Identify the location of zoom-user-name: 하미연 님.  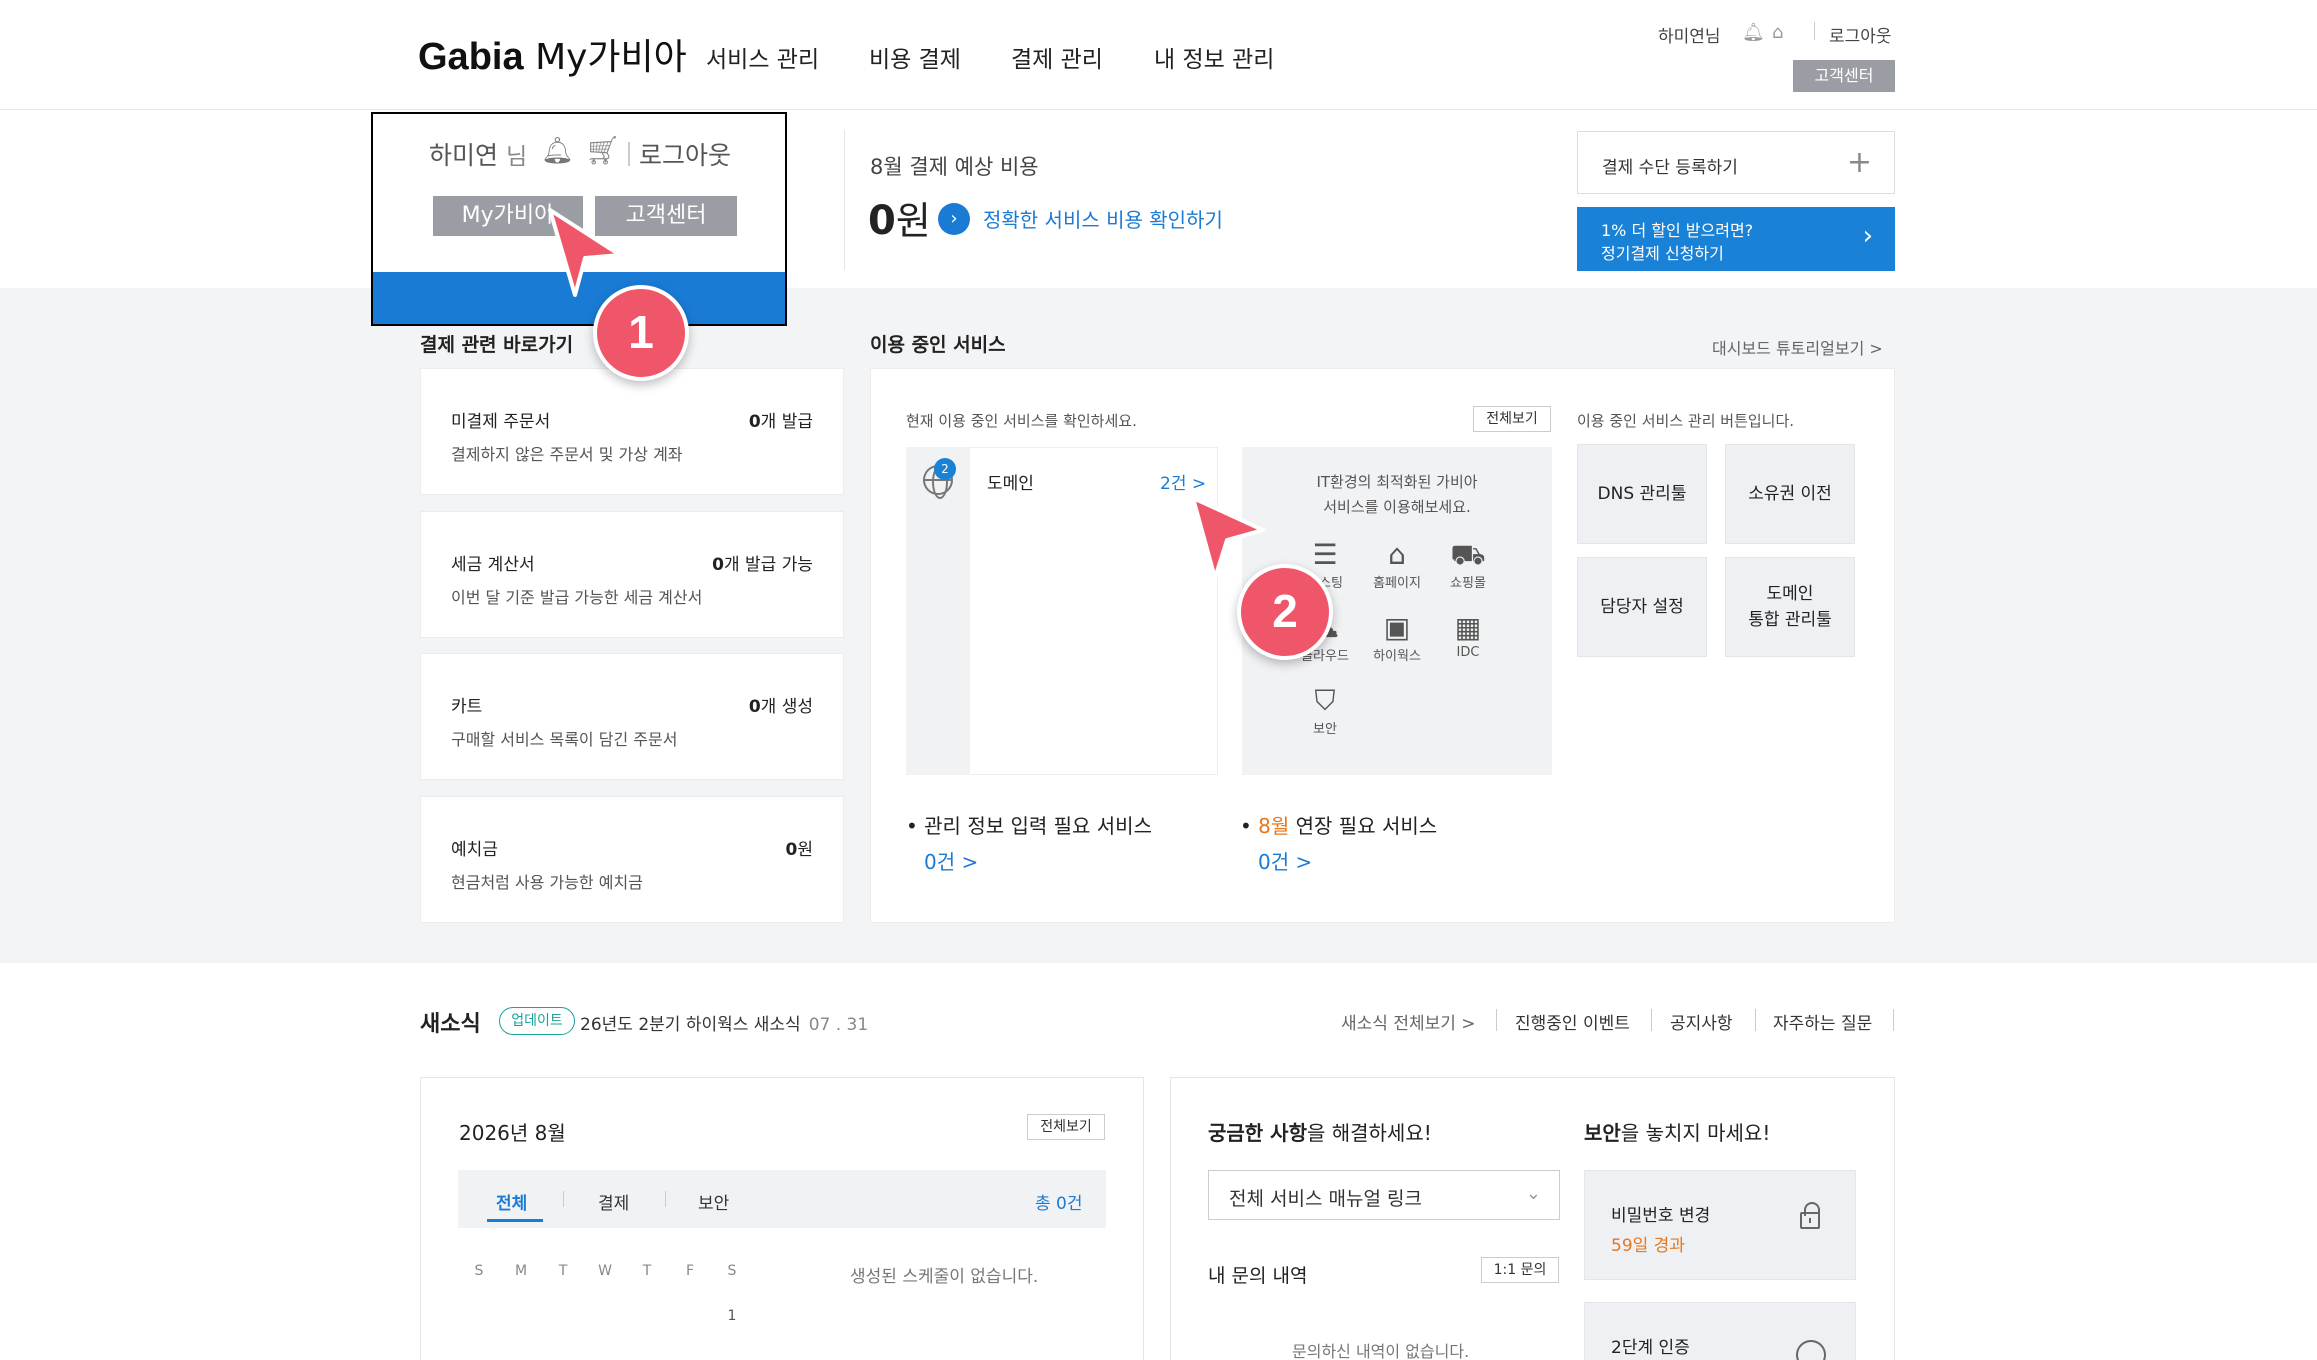
(478, 155).